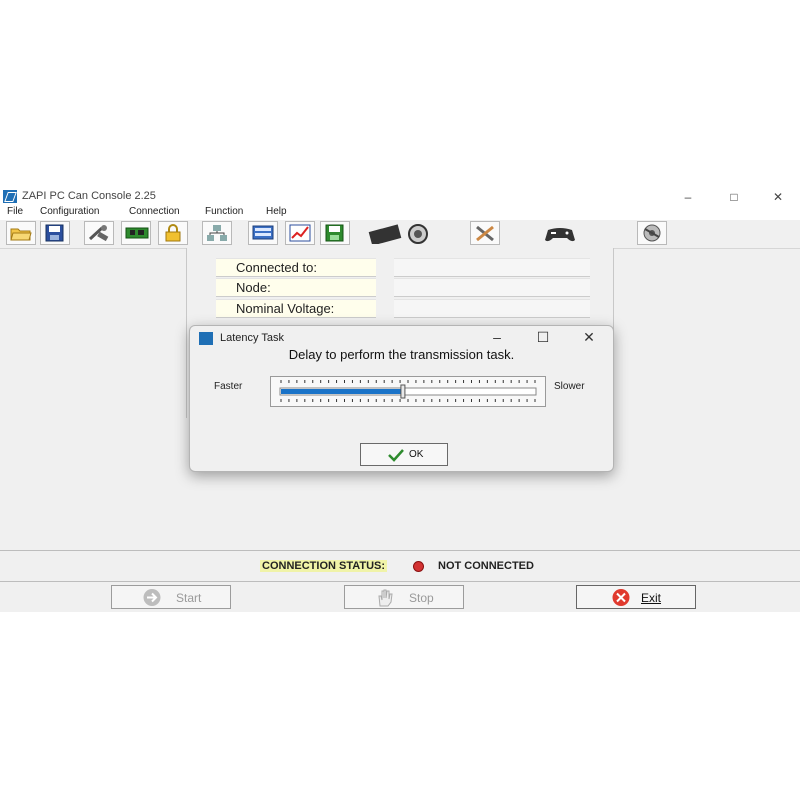 This screenshot has width=800, height=800. Describe the element at coordinates (154, 211) in the screenshot. I see `menu-connection: Connection` at that location.